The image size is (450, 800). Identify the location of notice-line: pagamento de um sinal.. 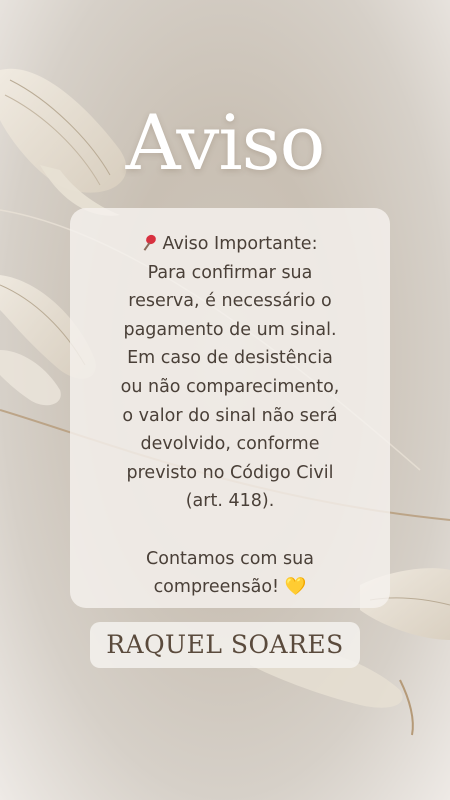
(230, 329).